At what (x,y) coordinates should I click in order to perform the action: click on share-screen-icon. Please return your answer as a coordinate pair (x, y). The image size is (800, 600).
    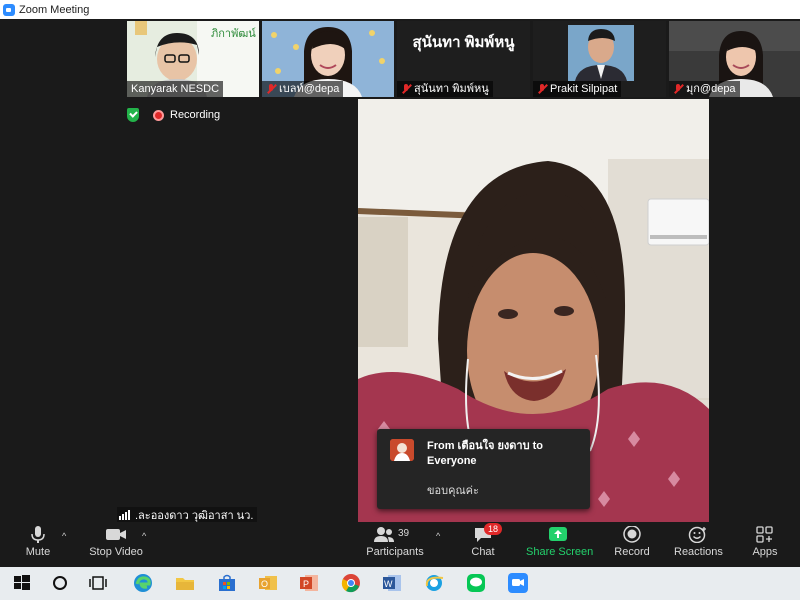
    Looking at the image, I should click on (558, 534).